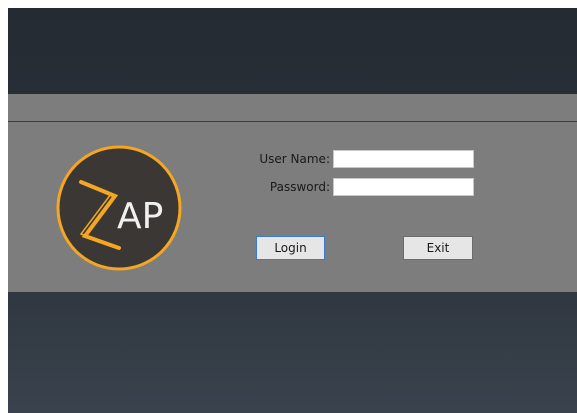 The width and height of the screenshot is (577, 413). Describe the element at coordinates (294, 159) in the screenshot. I see `username-label: User Name:` at that location.